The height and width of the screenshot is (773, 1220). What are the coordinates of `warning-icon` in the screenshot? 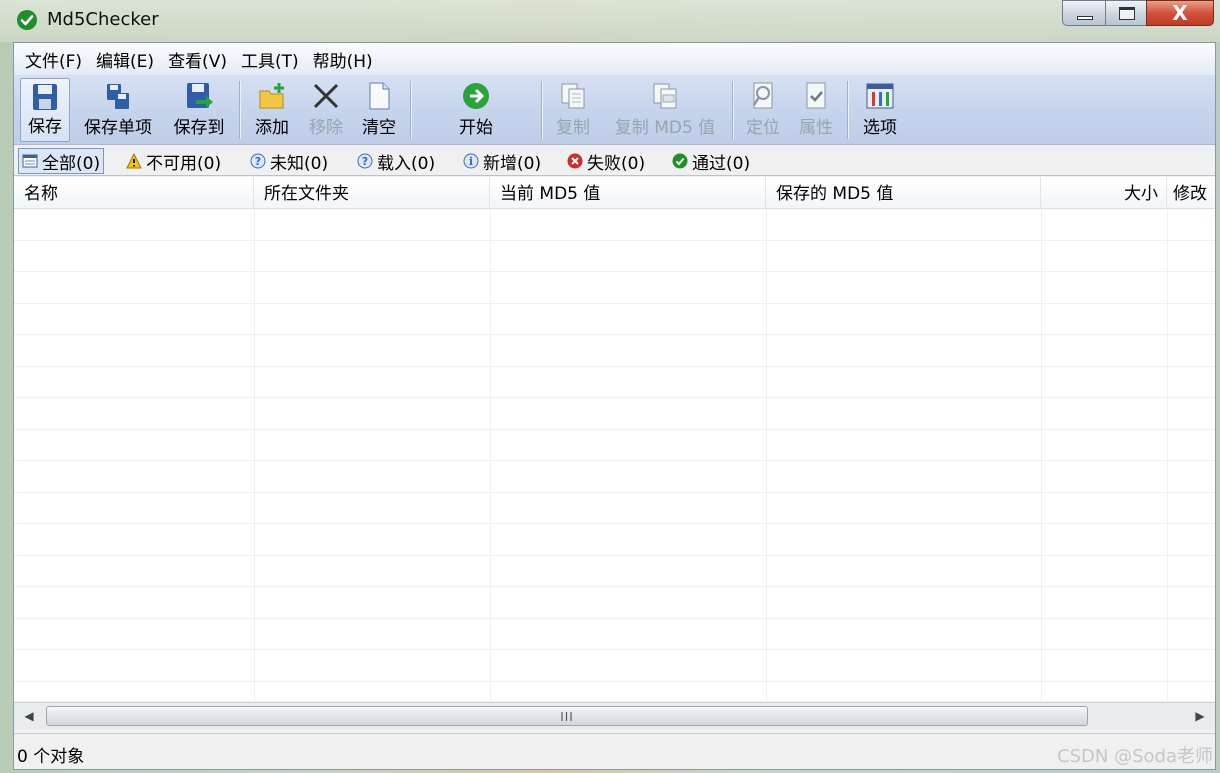 It's located at (134, 161).